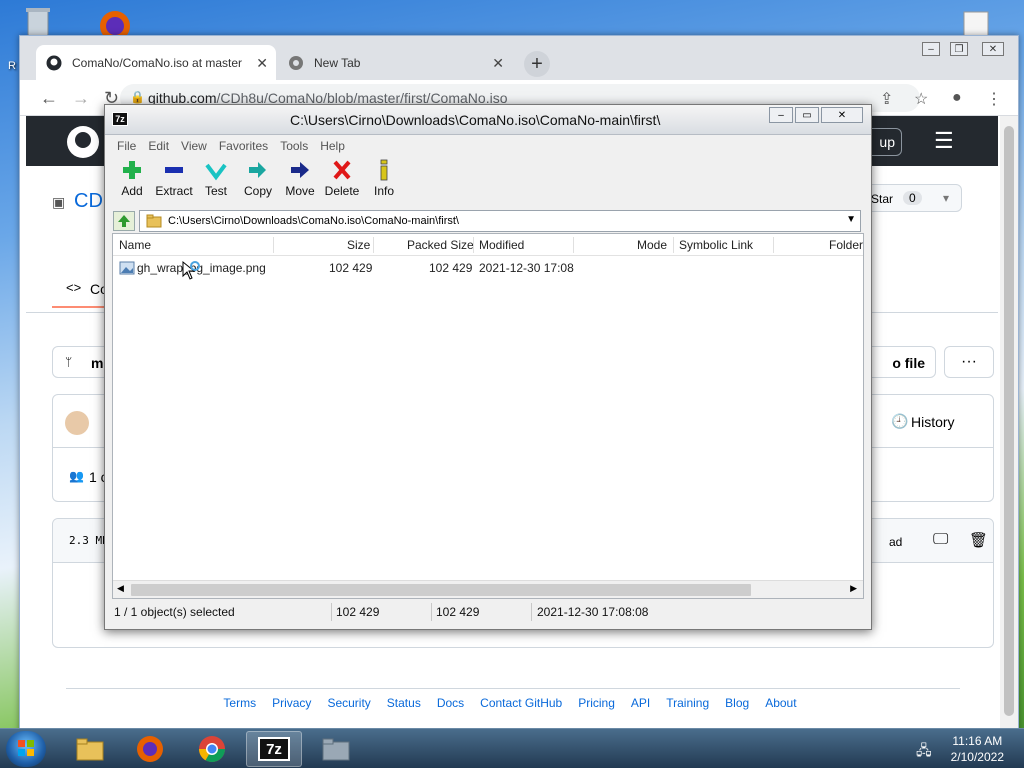 This screenshot has height=768, width=1024. Describe the element at coordinates (977, 757) in the screenshot. I see `clock-date: 2/10/2022` at that location.